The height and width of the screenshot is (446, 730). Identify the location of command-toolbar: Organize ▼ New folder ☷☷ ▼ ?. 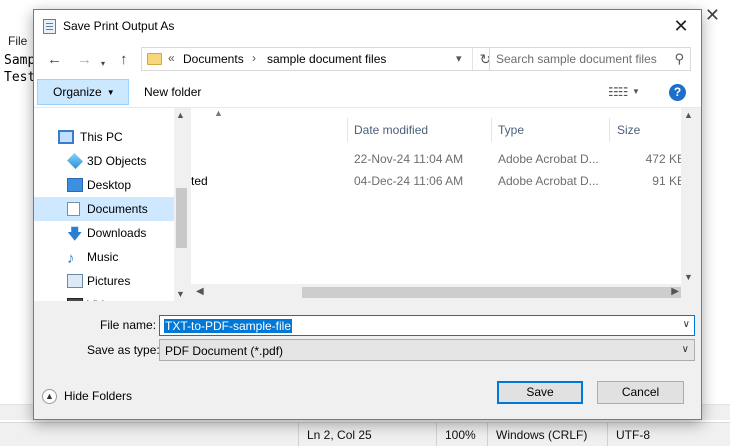
(367, 92).